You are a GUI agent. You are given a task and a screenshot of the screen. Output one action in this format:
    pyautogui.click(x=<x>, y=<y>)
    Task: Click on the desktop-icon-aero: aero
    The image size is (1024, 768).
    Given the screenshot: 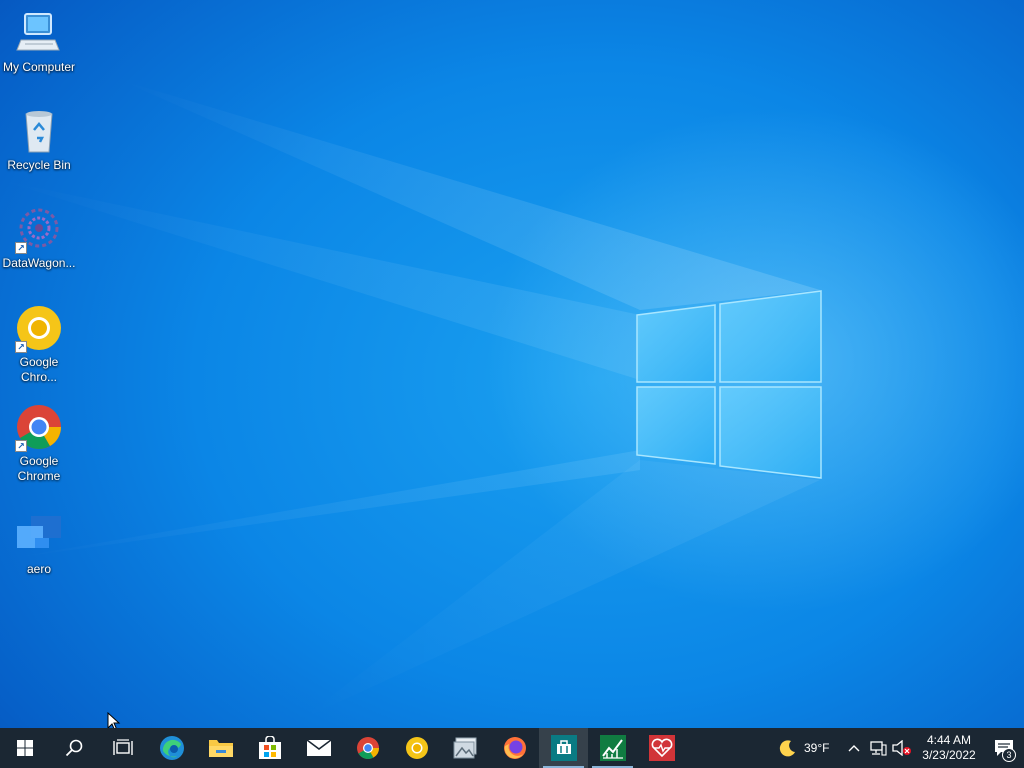 What is the action you would take?
    pyautogui.click(x=39, y=544)
    